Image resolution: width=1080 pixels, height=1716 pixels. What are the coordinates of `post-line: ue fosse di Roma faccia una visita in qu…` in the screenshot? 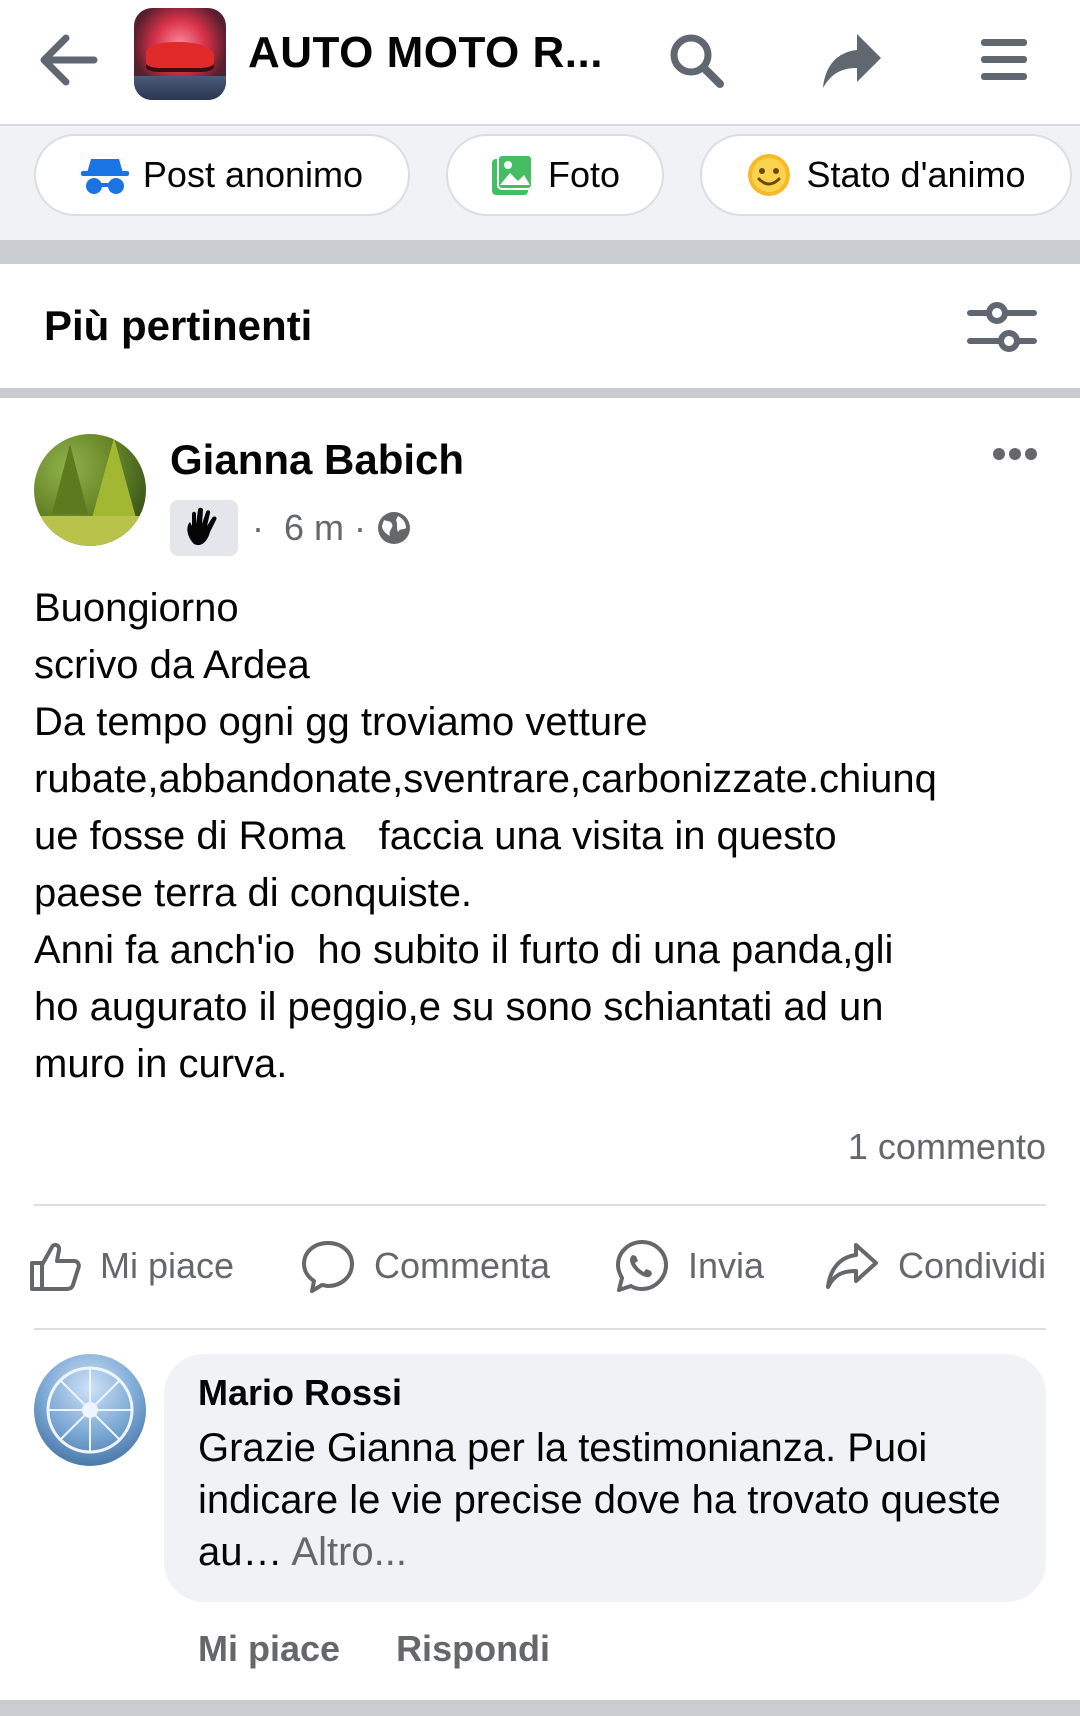 It's located at (435, 836).